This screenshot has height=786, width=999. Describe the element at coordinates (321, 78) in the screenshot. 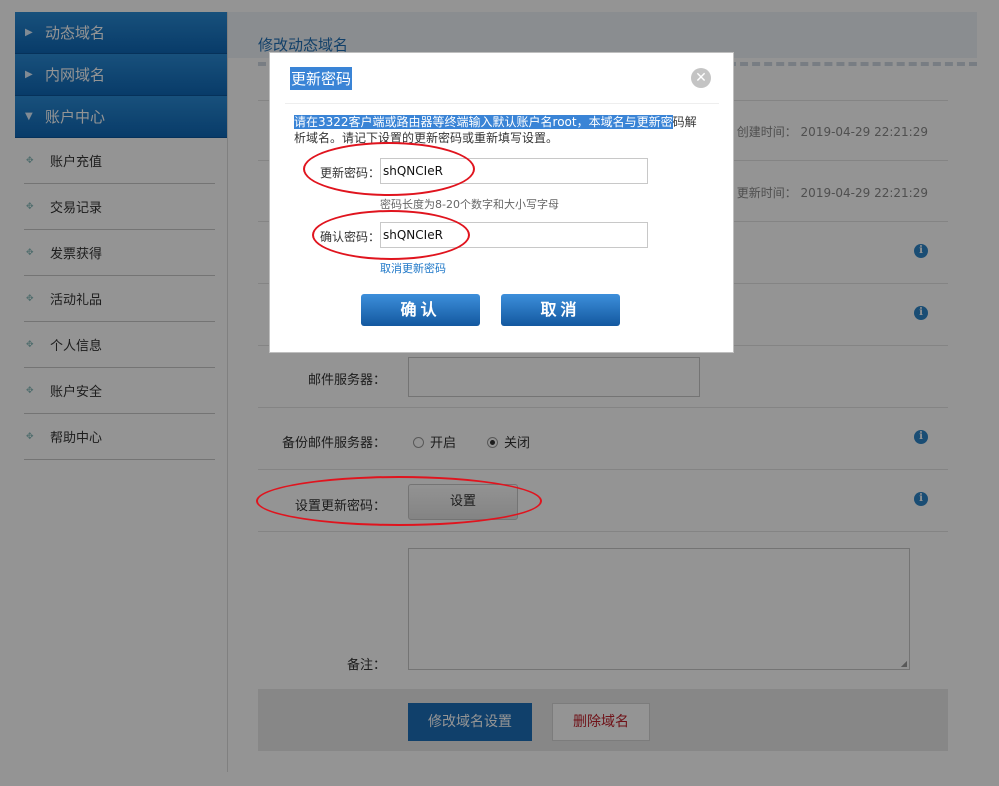

I see `dialog-title: 更新密码` at that location.